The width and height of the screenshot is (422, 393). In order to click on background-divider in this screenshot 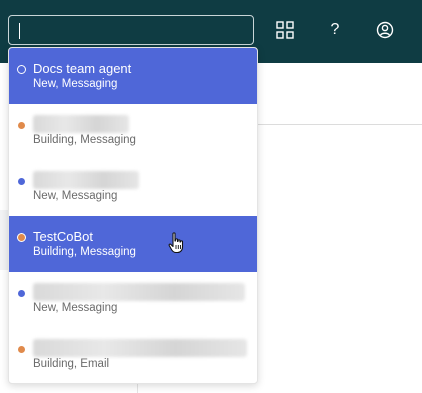, I will do `click(340, 124)`.